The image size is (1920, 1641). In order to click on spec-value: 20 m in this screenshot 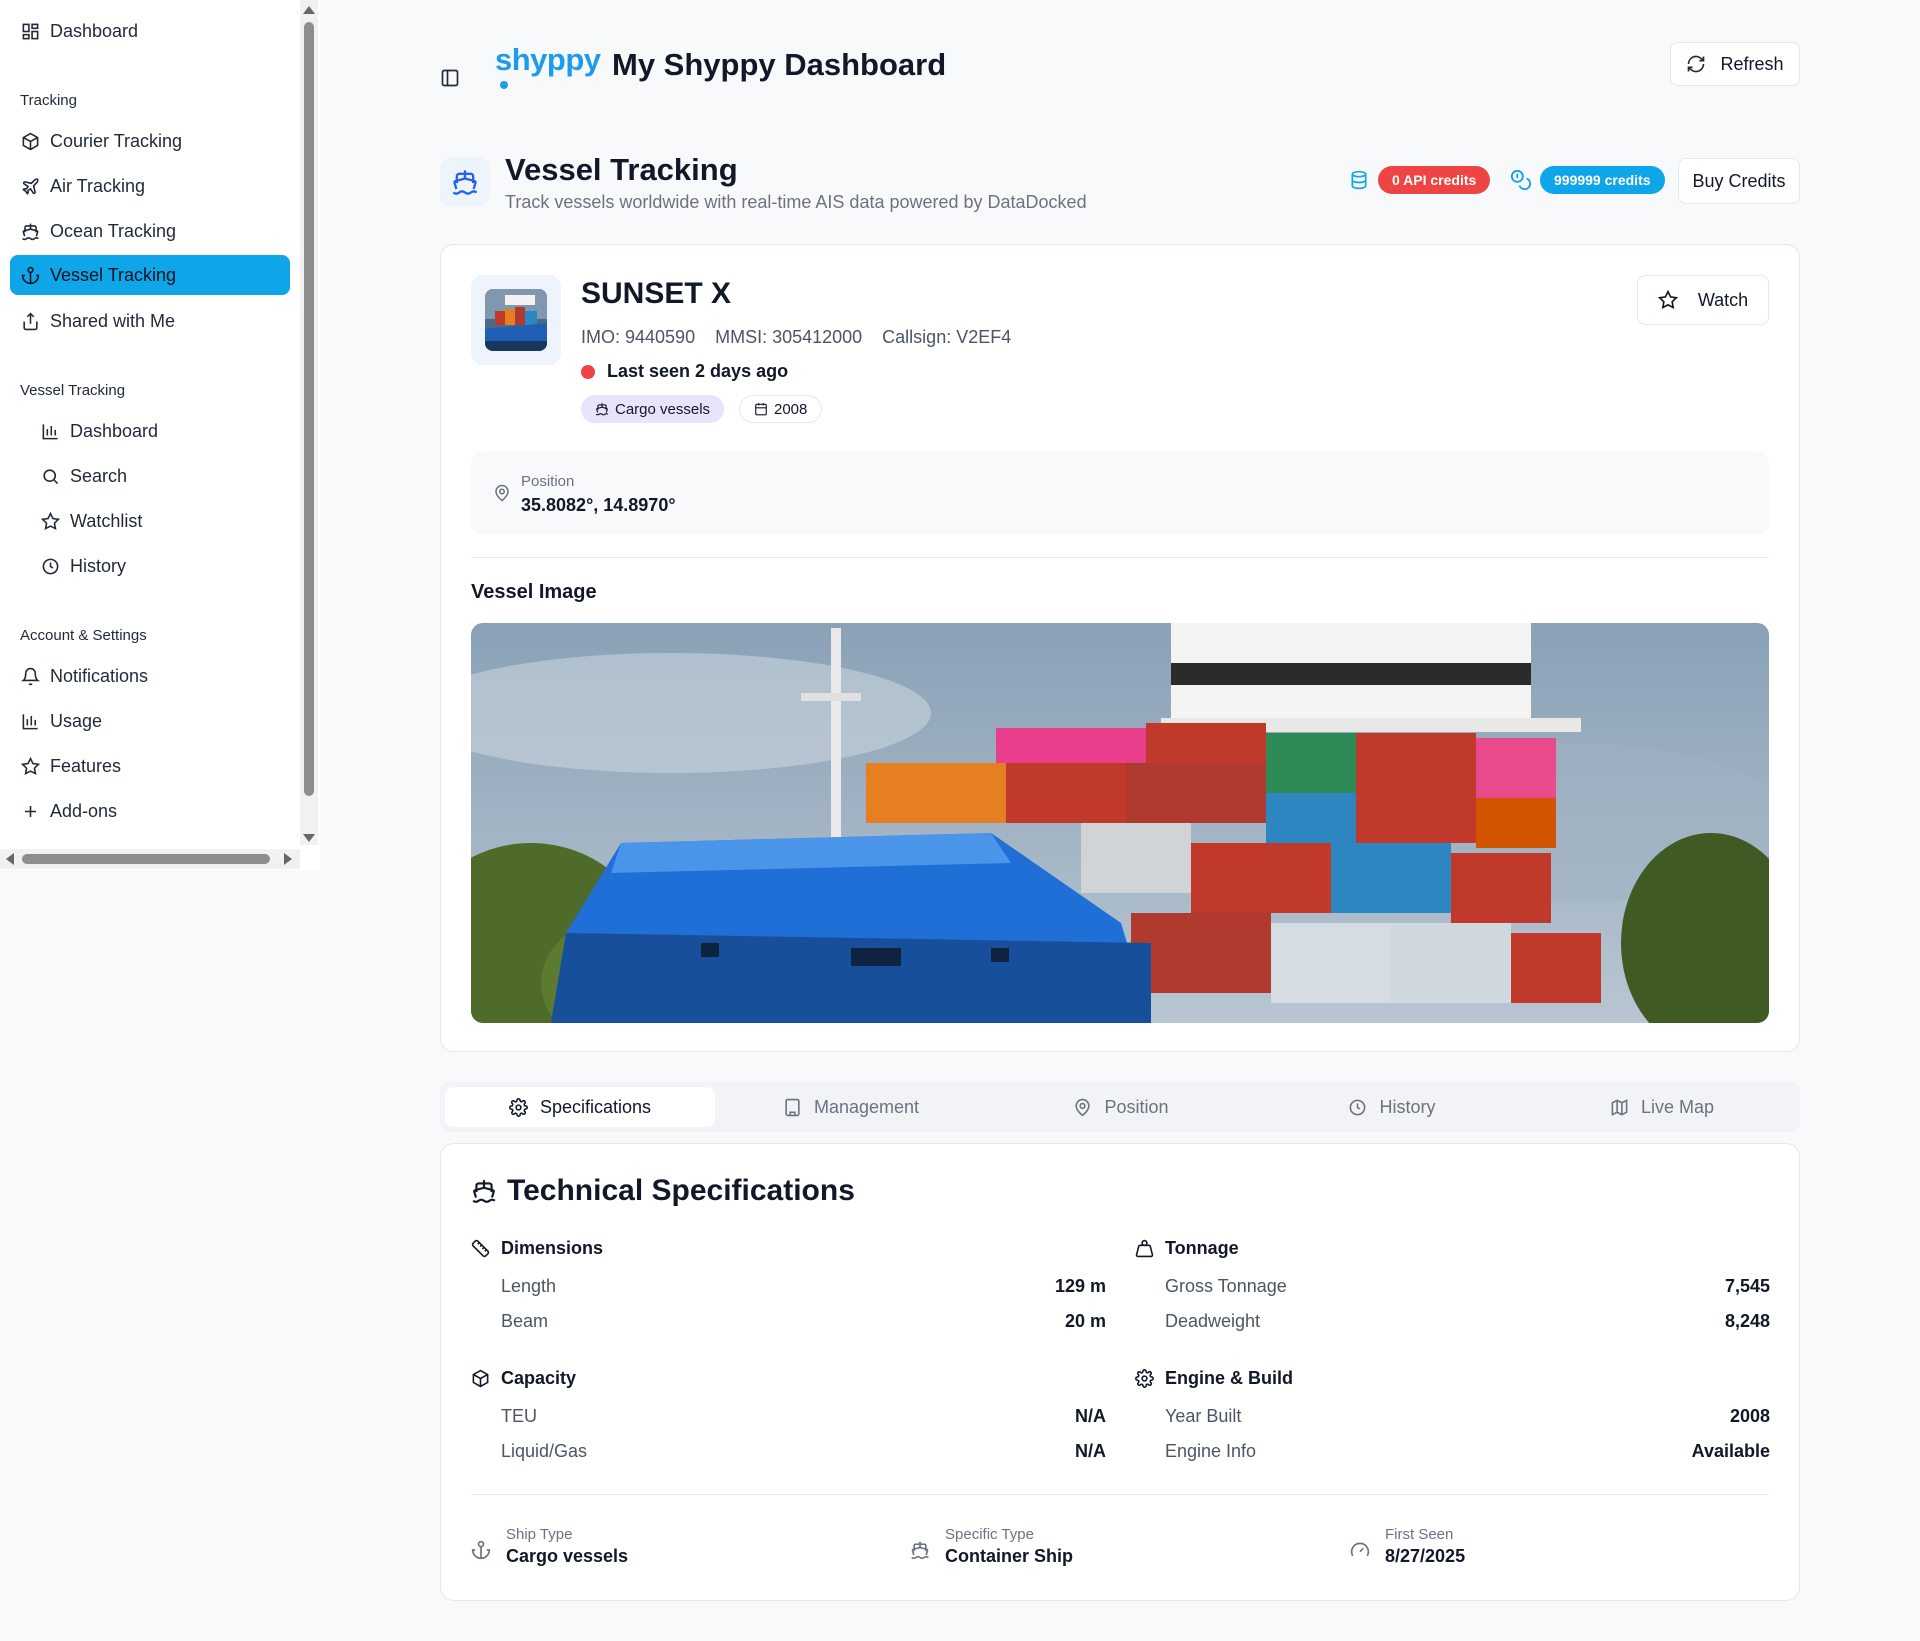, I will do `click(1085, 1321)`.